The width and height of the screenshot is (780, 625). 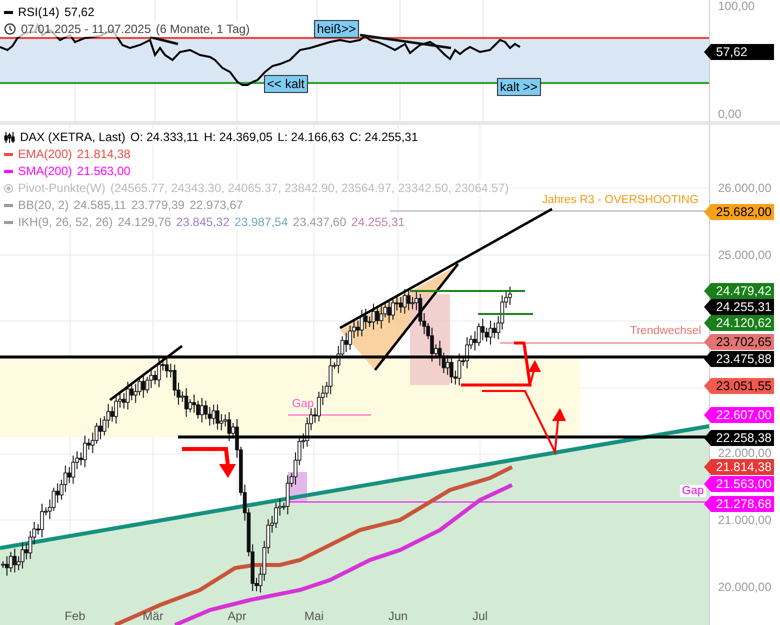 I want to click on indicator-value: 21.563,00, so click(x=103, y=171).